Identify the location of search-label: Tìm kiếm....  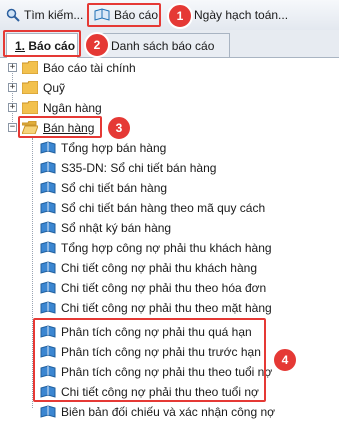
(54, 15).